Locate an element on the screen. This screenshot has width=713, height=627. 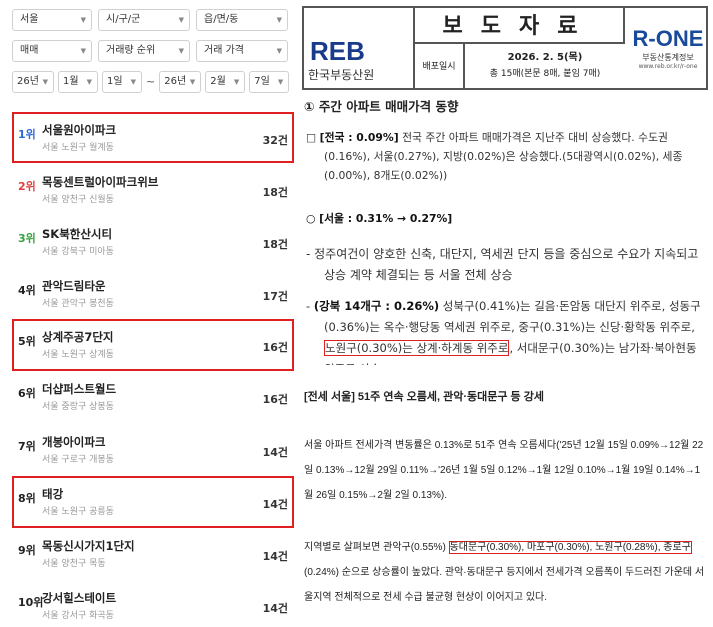
rank-number: 4위 is located at coordinates (27, 290).